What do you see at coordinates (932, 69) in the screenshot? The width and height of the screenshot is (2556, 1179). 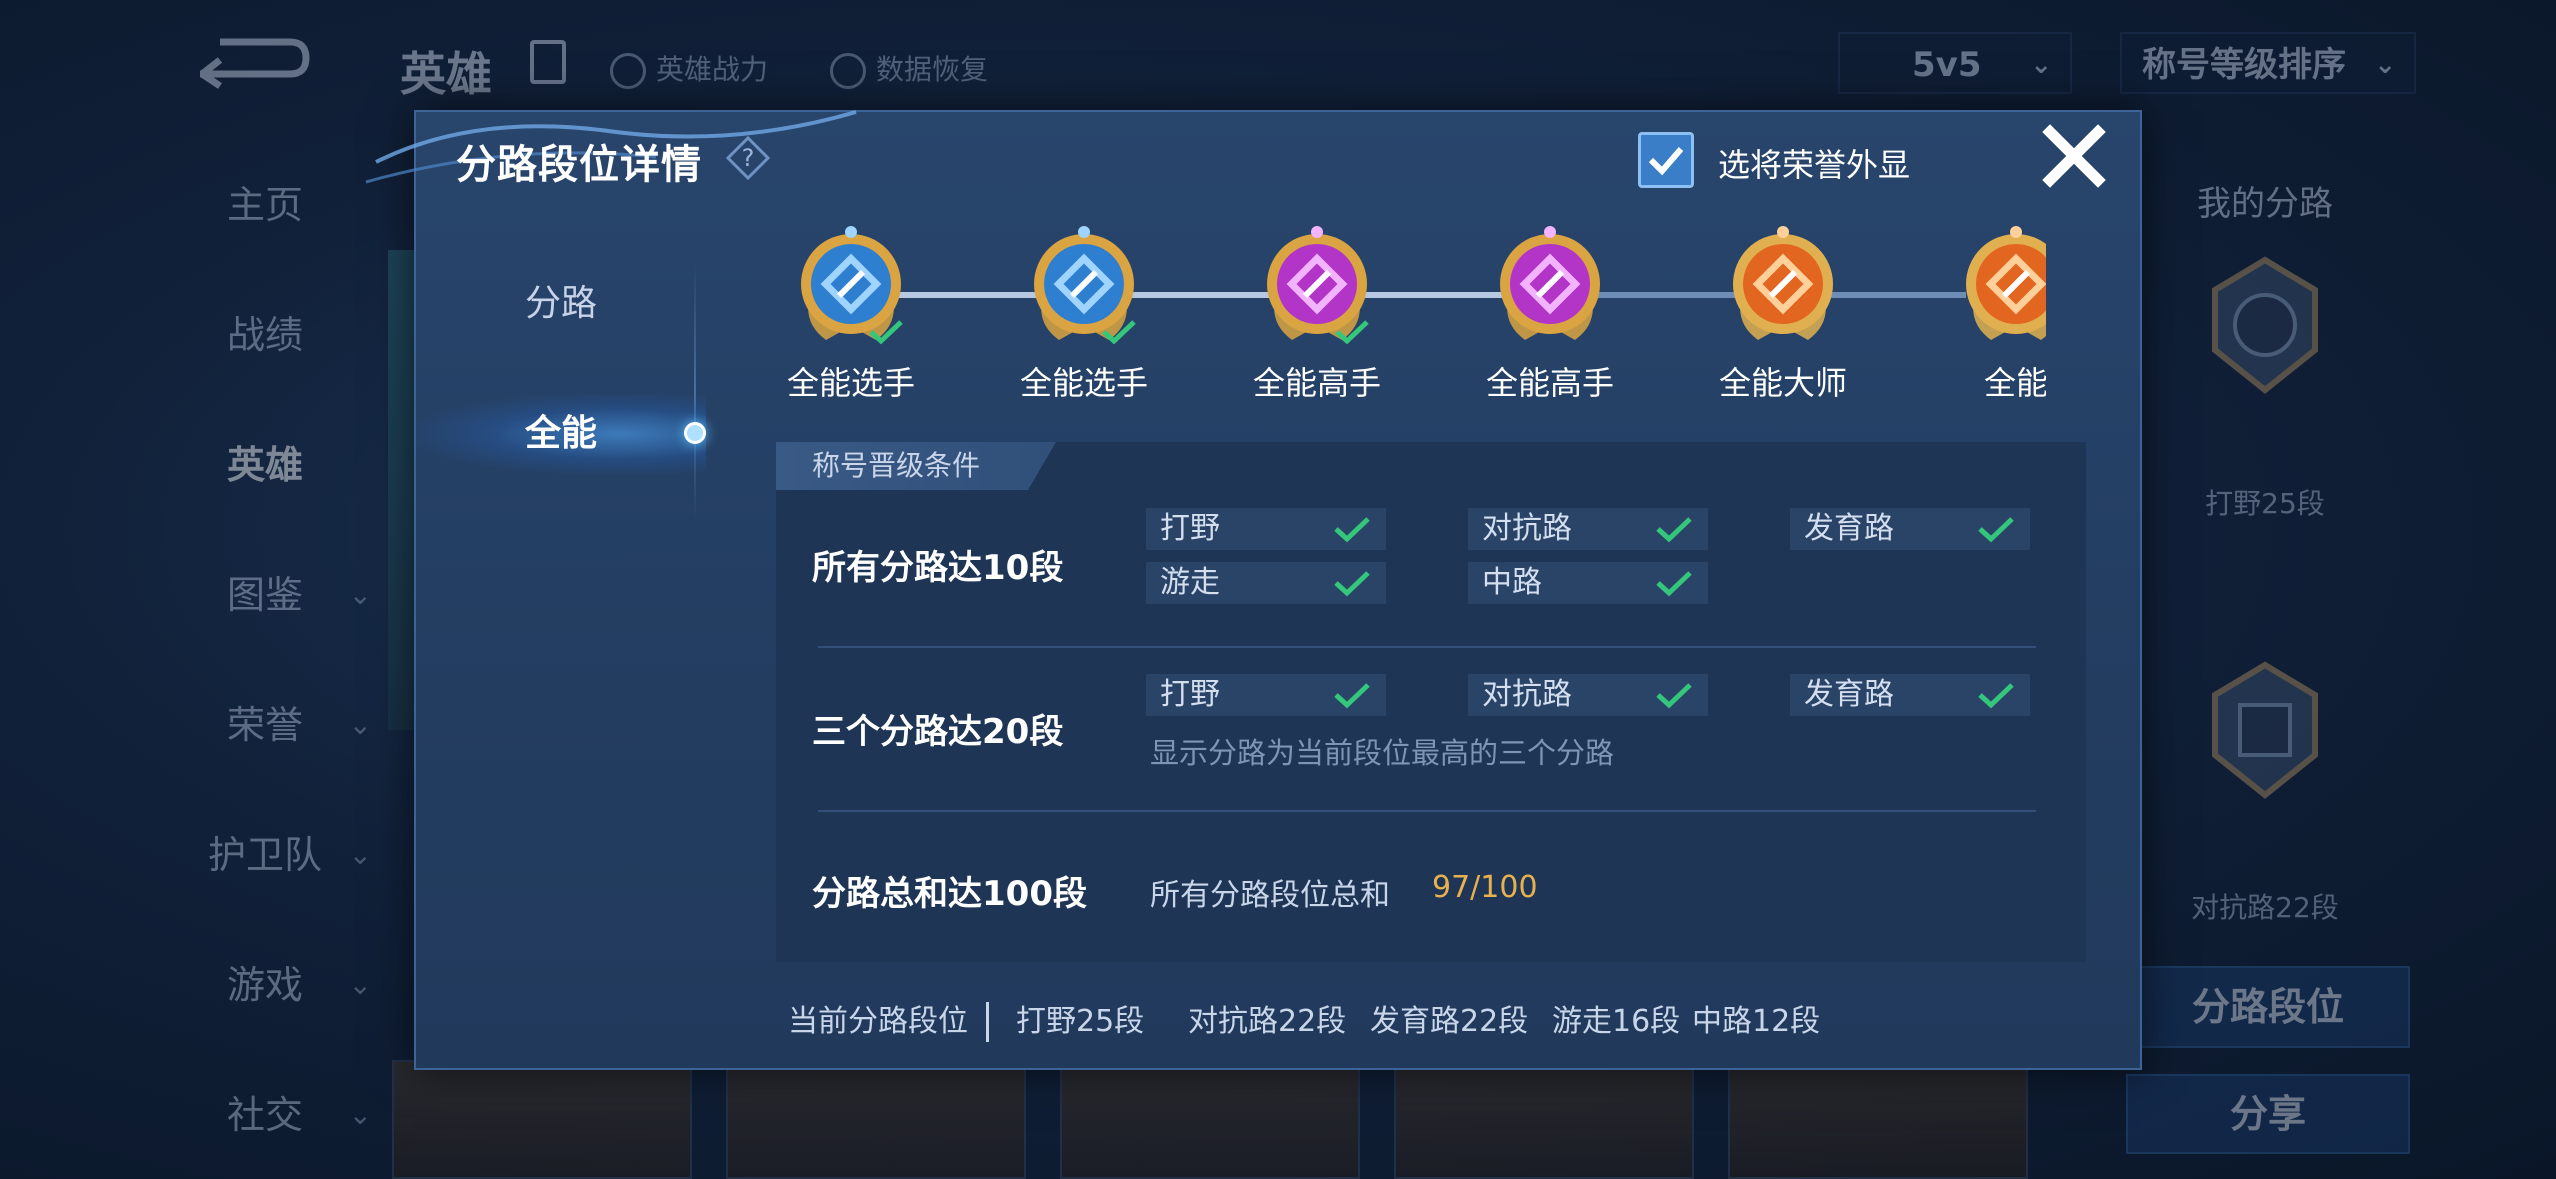 I see `data-recover-label: 数据恢复` at bounding box center [932, 69].